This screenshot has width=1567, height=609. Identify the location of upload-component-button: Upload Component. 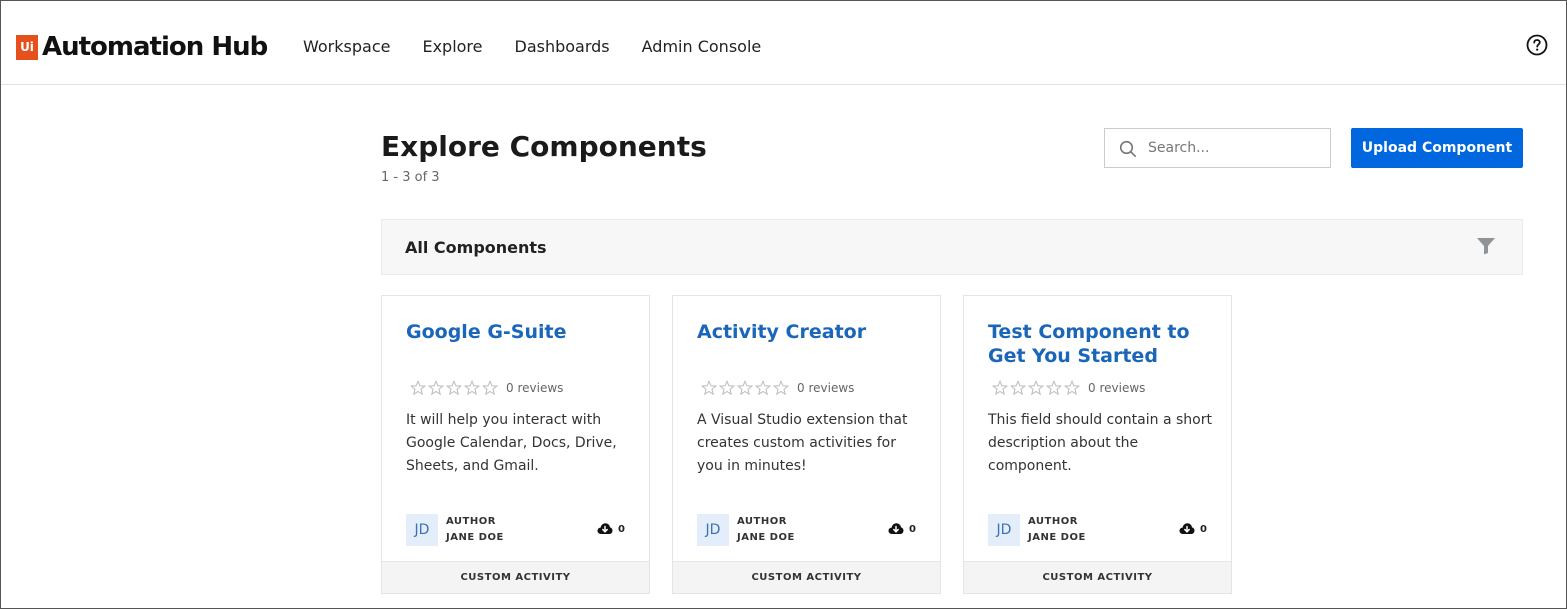
(1437, 148).